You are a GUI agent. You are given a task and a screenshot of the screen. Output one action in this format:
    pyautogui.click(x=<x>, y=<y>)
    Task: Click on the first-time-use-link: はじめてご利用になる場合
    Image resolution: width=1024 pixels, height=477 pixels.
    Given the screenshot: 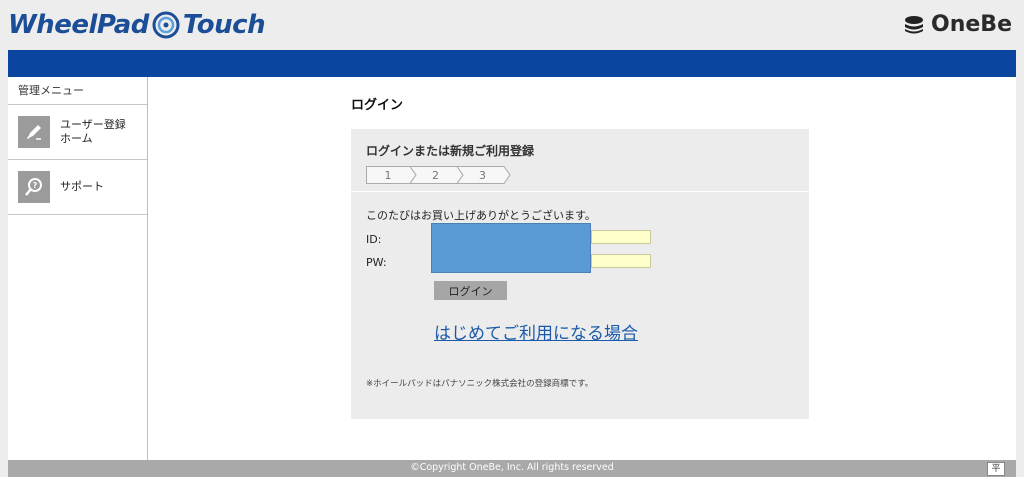 What is the action you would take?
    pyautogui.click(x=536, y=331)
    